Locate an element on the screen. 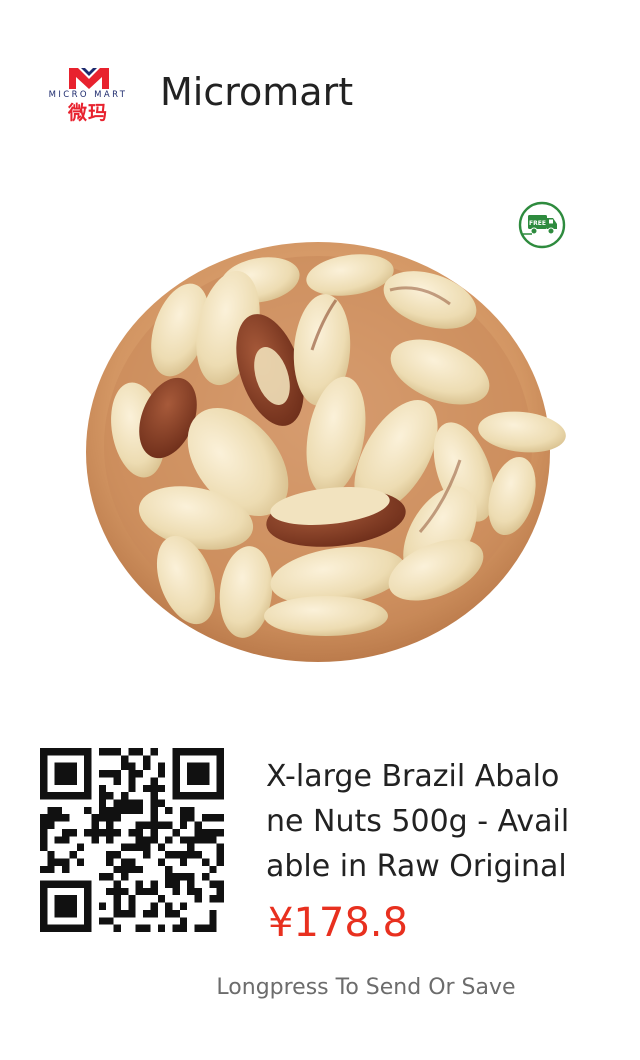 Image resolution: width=640 pixels, height=1060 pixels. longpress-hint: Longpress To Send Or Save is located at coordinates (366, 987).